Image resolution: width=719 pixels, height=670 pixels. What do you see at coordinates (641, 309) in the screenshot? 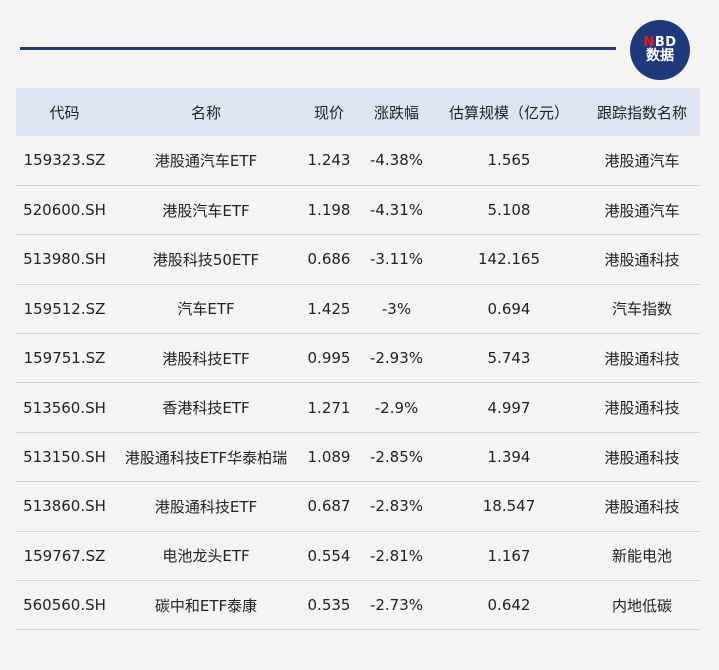
I see `cell-index: 汽车指数` at bounding box center [641, 309].